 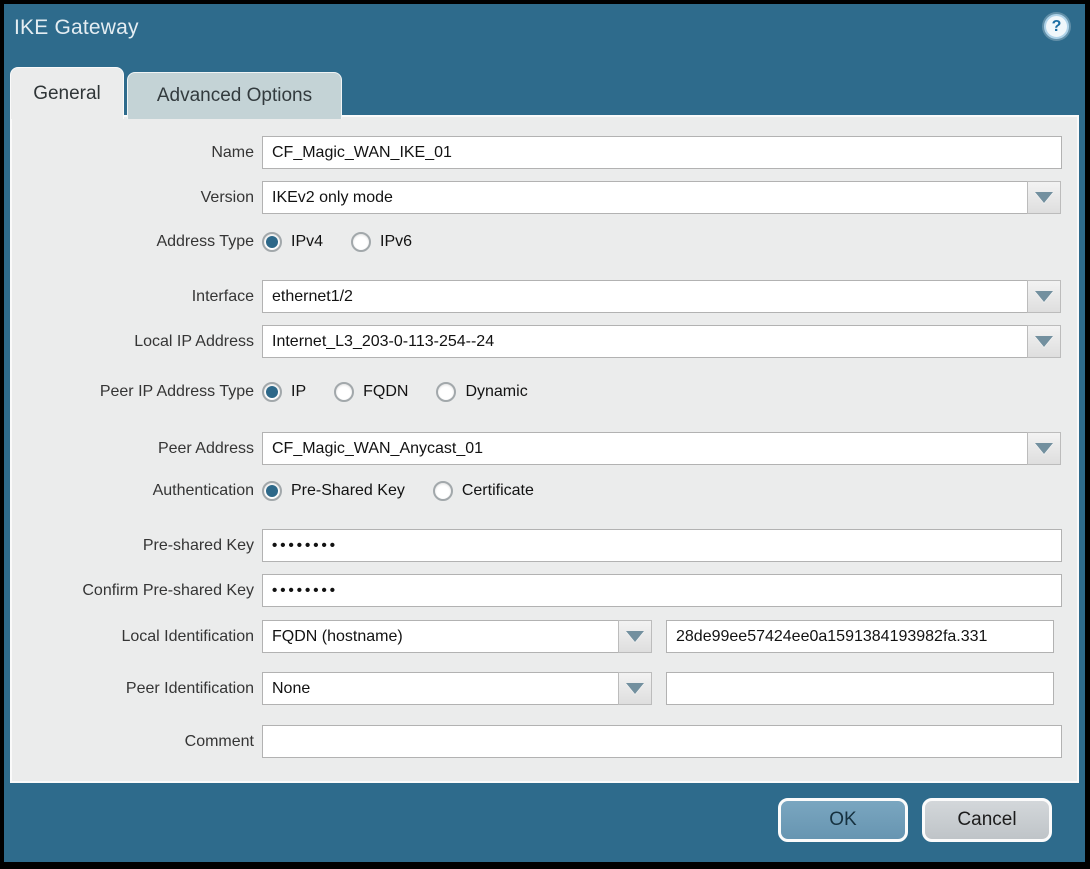 I want to click on peer-address-value: CF_Magic_WAN_Anycast_01, so click(x=645, y=448).